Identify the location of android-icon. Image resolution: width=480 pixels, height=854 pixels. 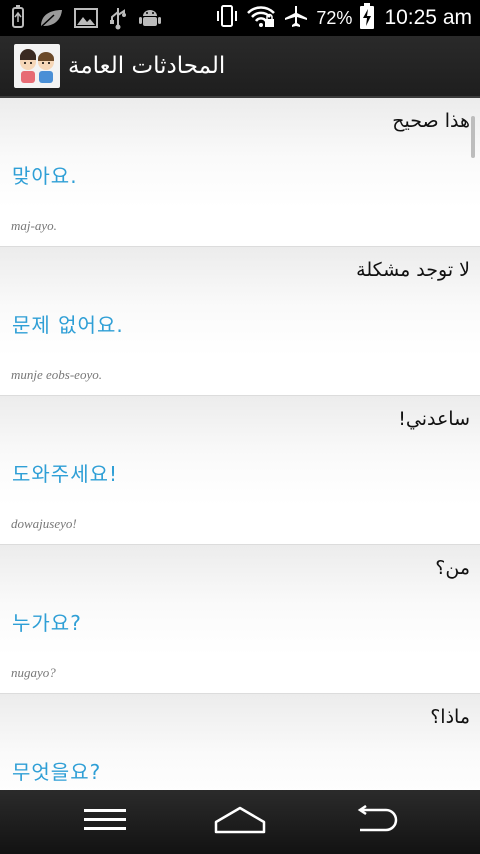
(150, 18).